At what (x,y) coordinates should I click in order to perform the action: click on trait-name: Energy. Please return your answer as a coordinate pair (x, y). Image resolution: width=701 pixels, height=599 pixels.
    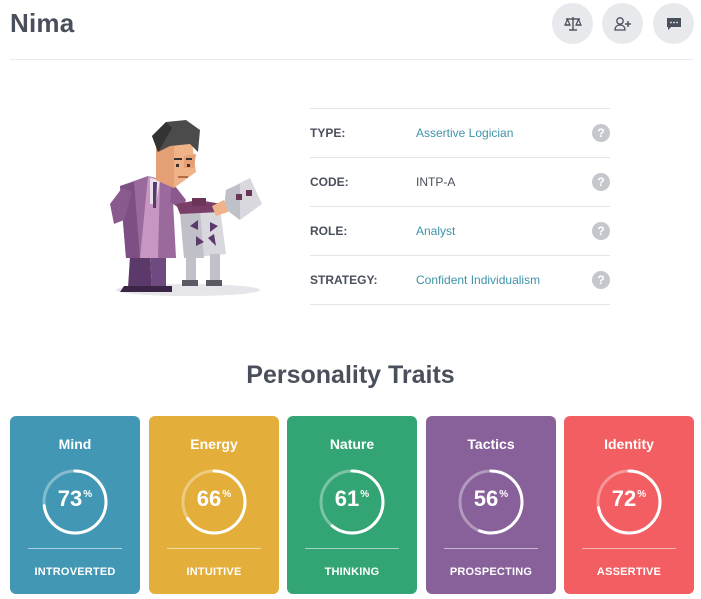
    Looking at the image, I should click on (214, 444).